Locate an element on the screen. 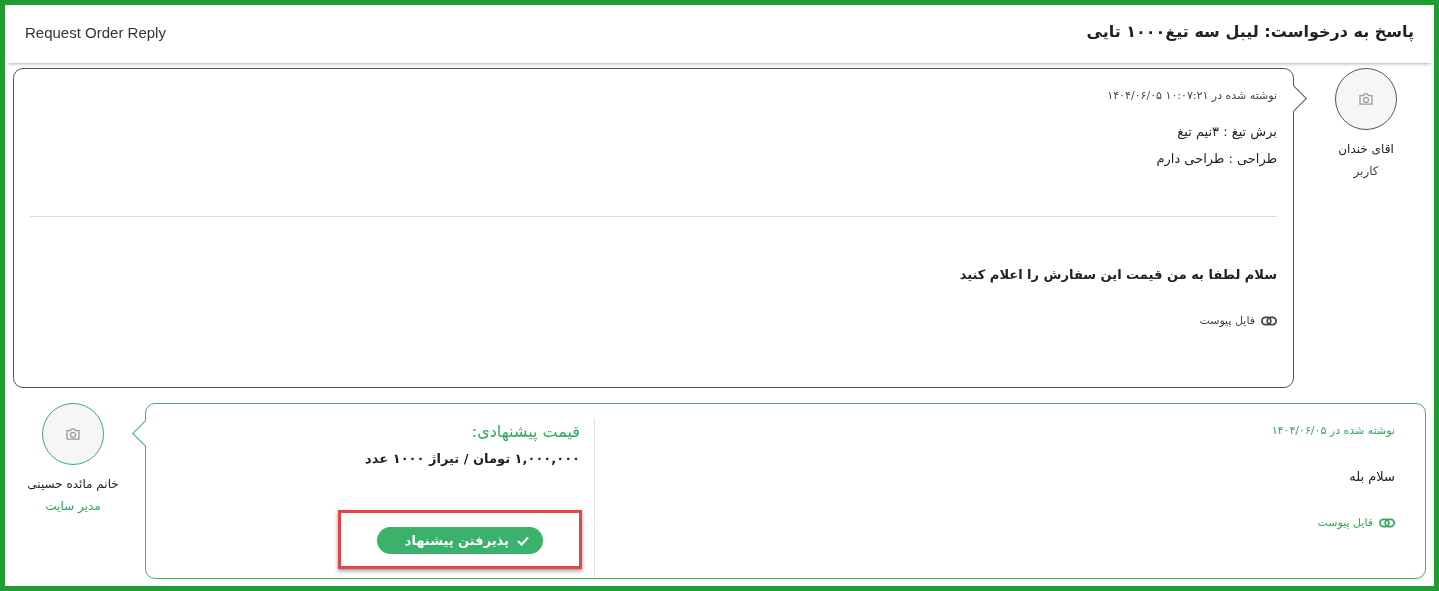  author-role: کاربر is located at coordinates (1366, 171).